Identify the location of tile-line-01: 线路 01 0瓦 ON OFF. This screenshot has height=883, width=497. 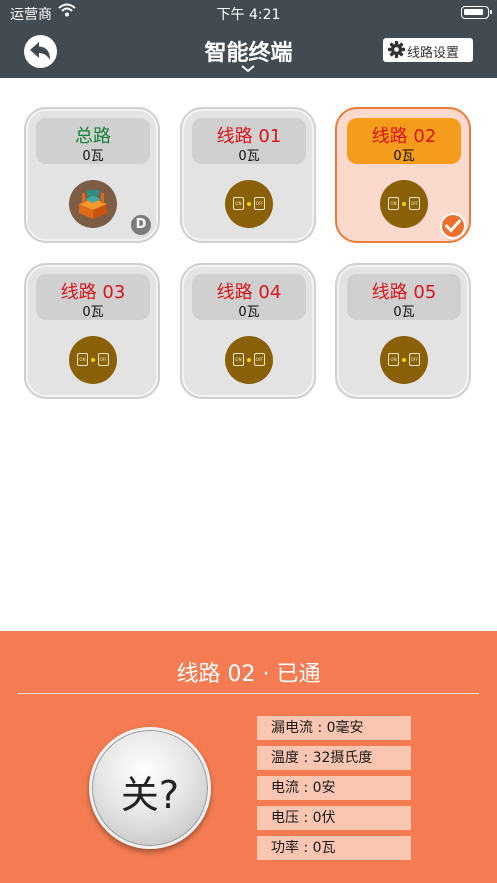
(248, 175).